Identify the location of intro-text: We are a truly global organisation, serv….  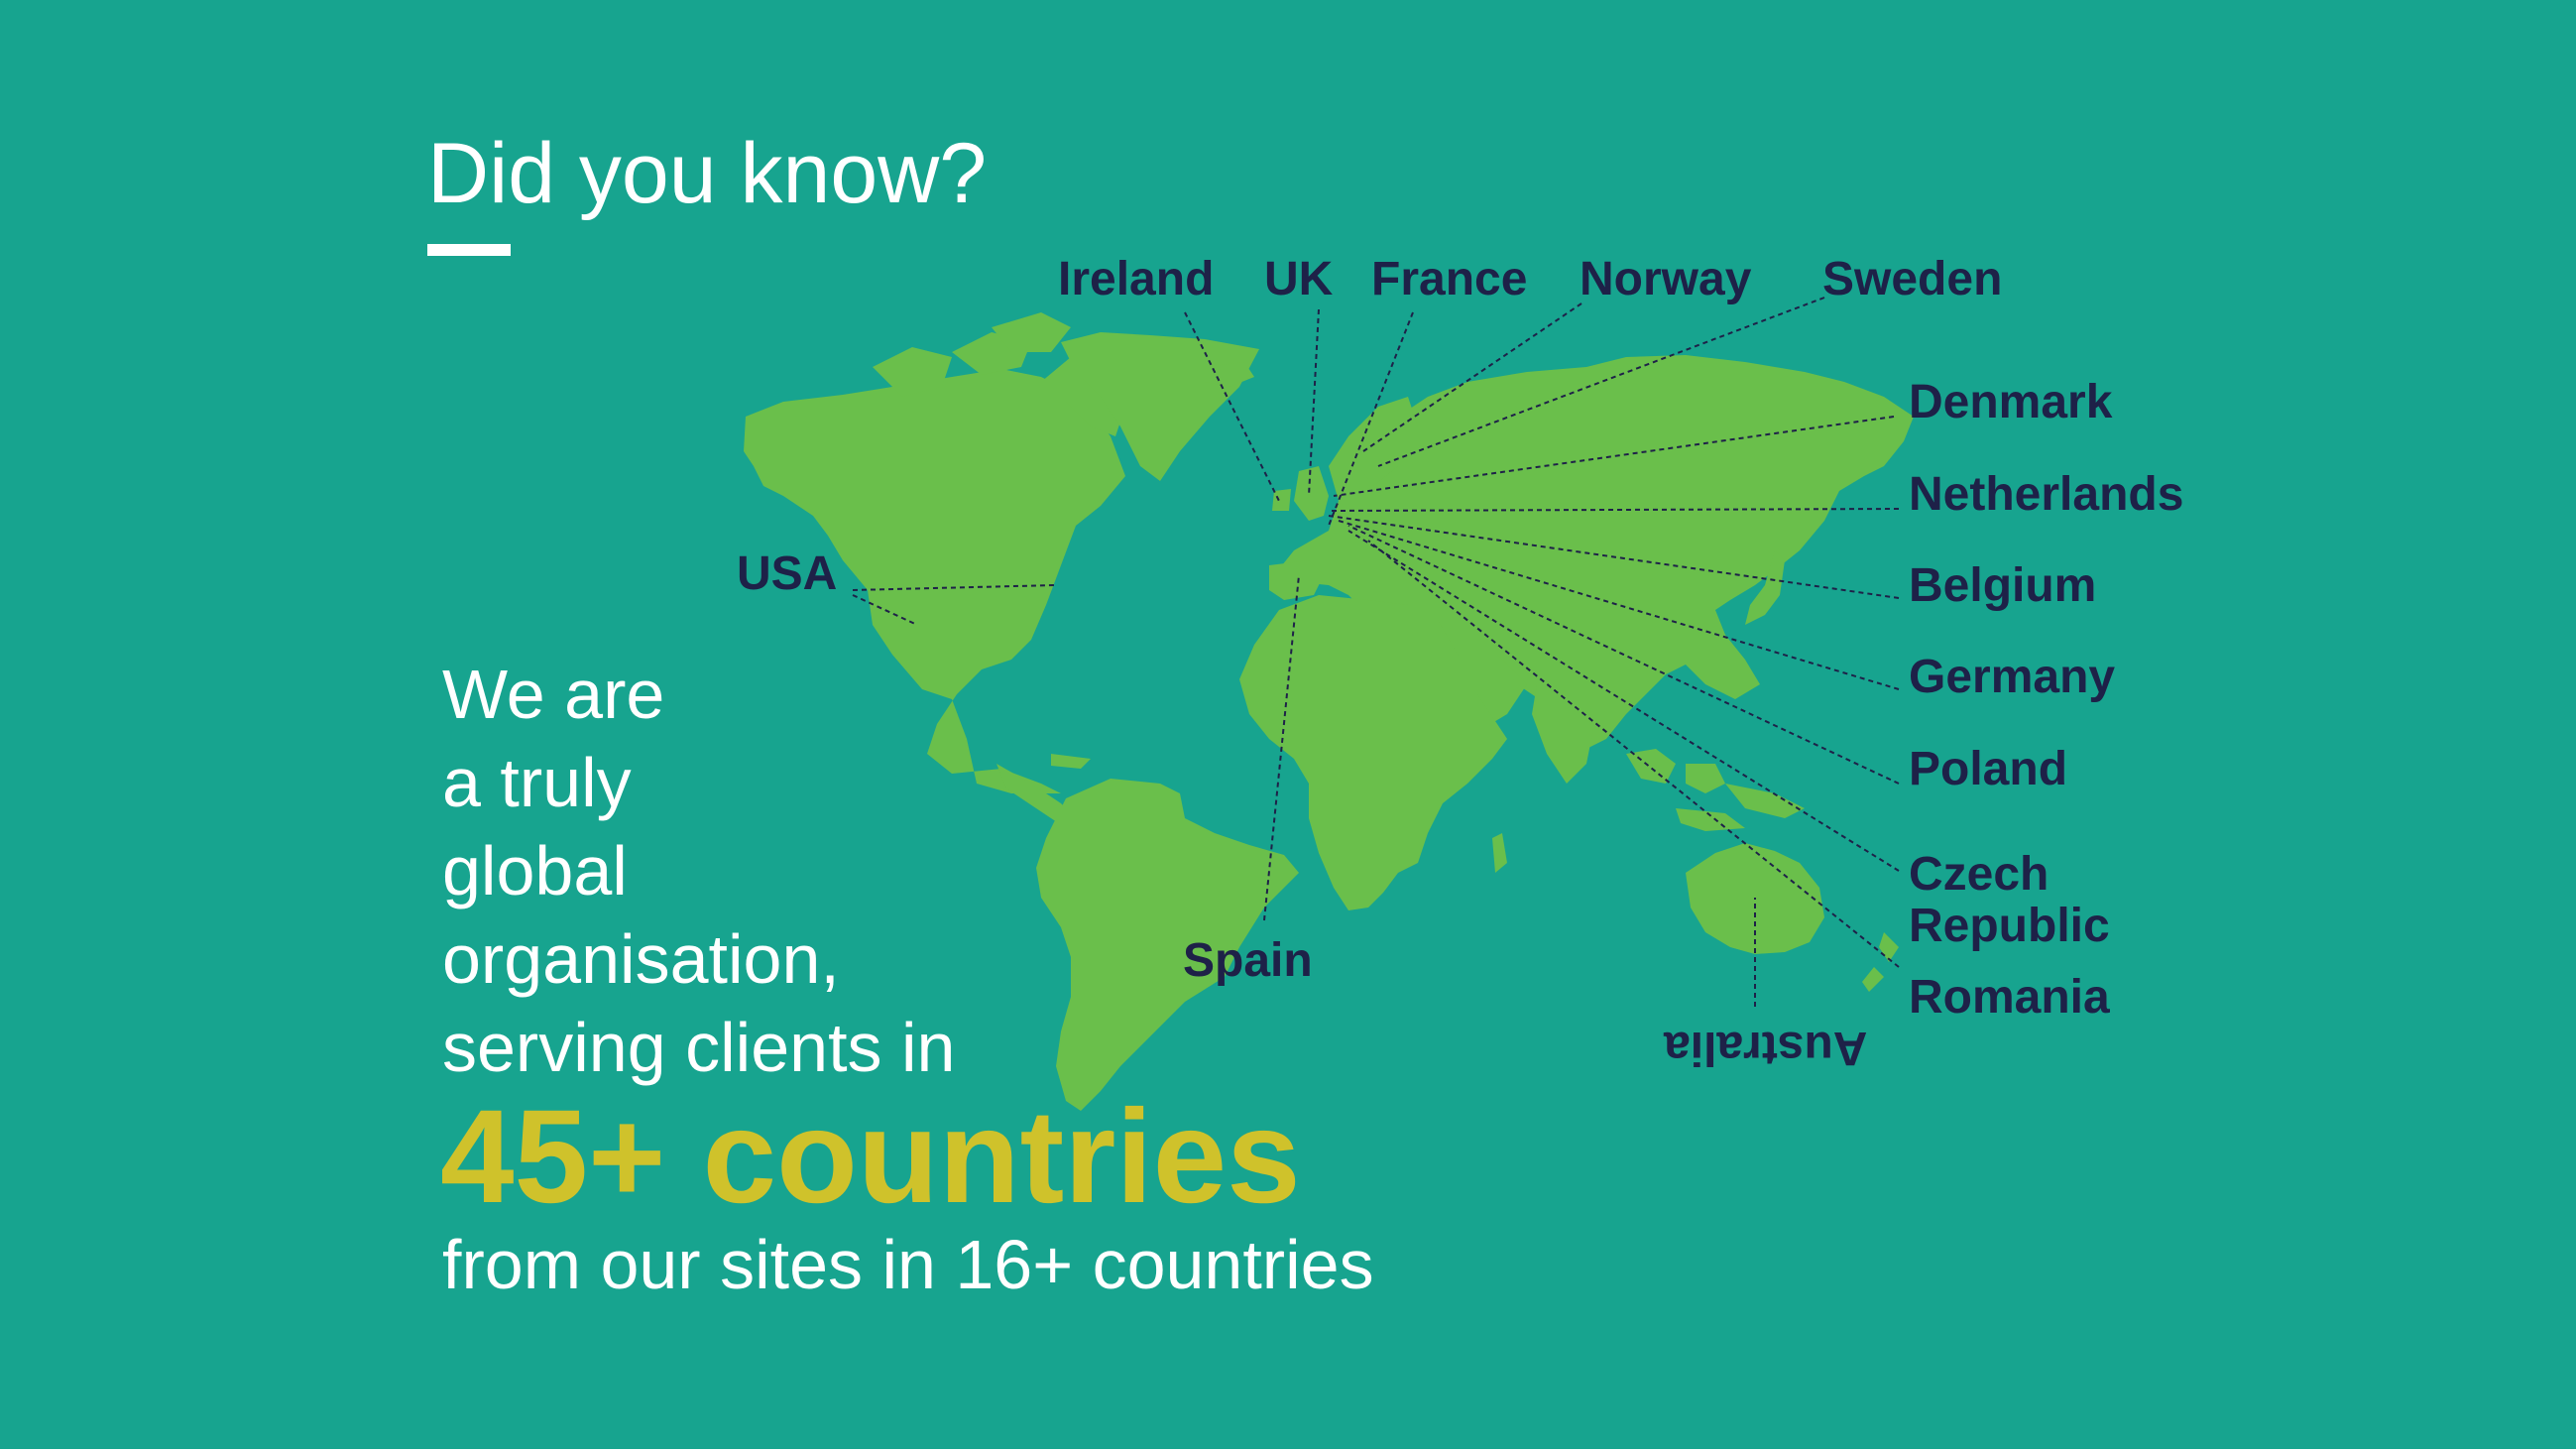
(698, 871).